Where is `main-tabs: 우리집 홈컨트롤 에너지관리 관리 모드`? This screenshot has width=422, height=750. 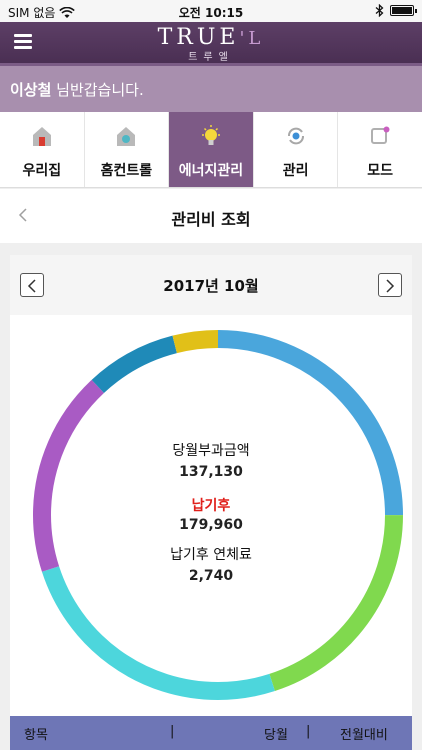
main-tabs: 우리집 홈컨트롤 에너지관리 관리 모드 is located at coordinates (211, 150).